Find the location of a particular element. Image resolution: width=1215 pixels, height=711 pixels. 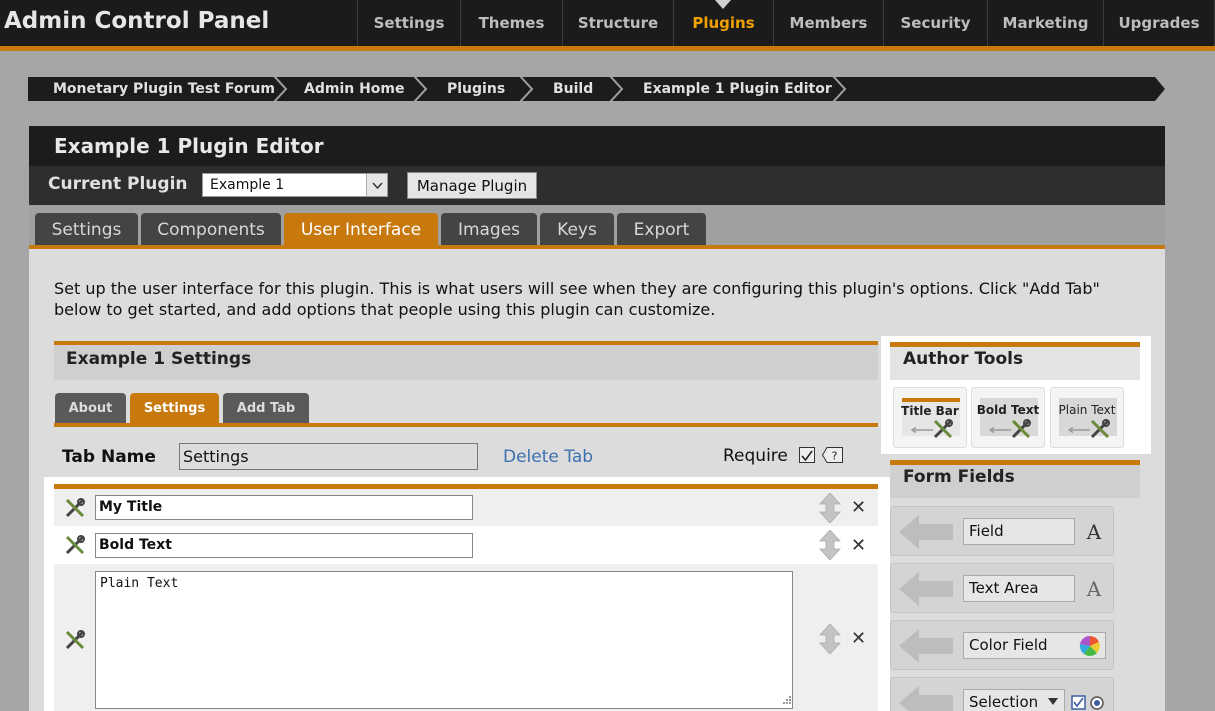

tab-export: Export is located at coordinates (661, 229).